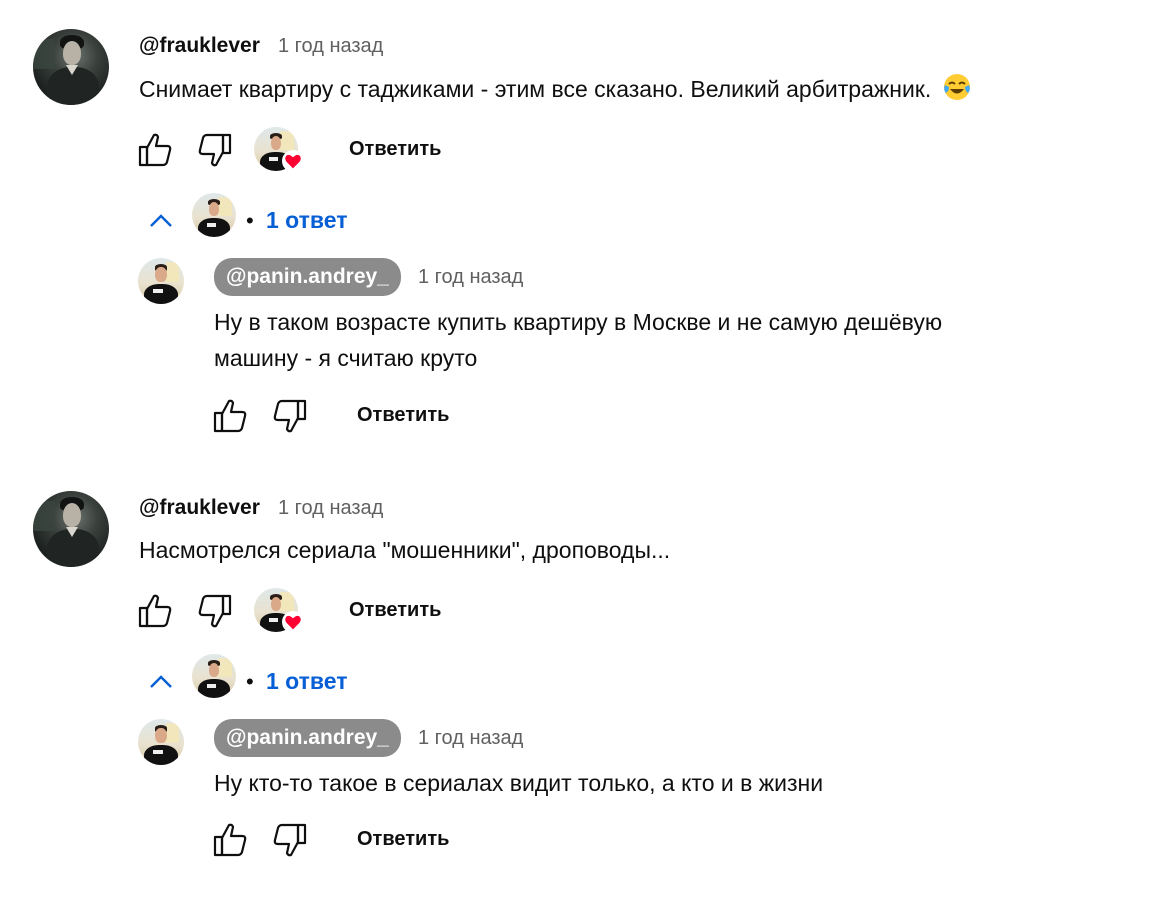 This screenshot has width=1173, height=916. Describe the element at coordinates (956, 87) in the screenshot. I see `tears-of-joy-emoji-icon` at that location.